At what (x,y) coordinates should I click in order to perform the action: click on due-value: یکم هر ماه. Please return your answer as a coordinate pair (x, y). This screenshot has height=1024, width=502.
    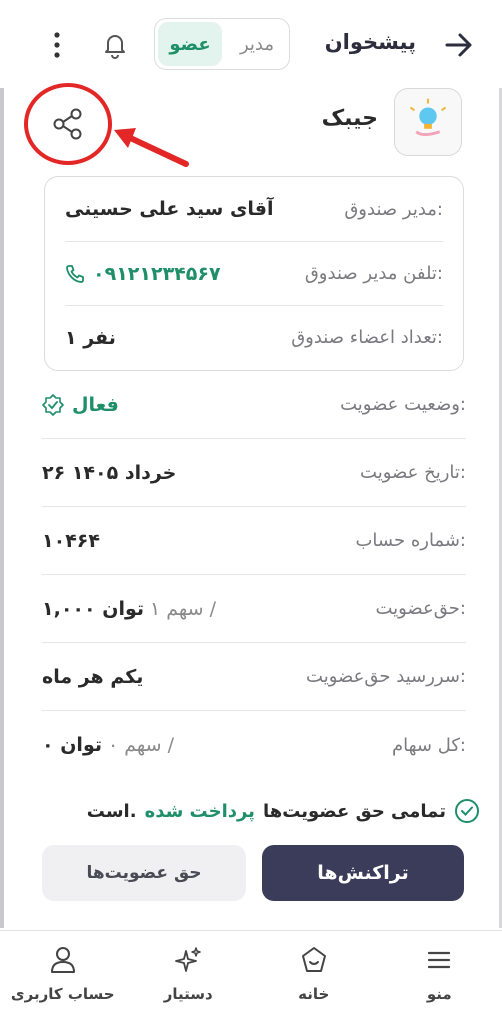
    Looking at the image, I should click on (93, 676).